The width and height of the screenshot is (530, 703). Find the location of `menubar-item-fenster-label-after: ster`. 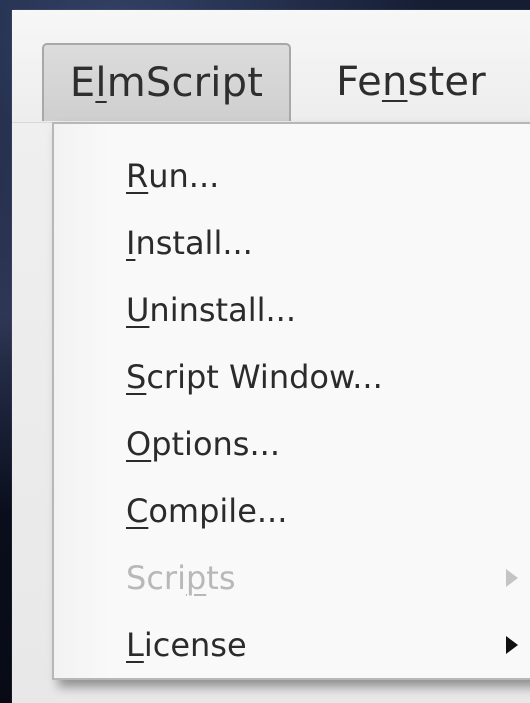

menubar-item-fenster-label-after: ster is located at coordinates (446, 82).